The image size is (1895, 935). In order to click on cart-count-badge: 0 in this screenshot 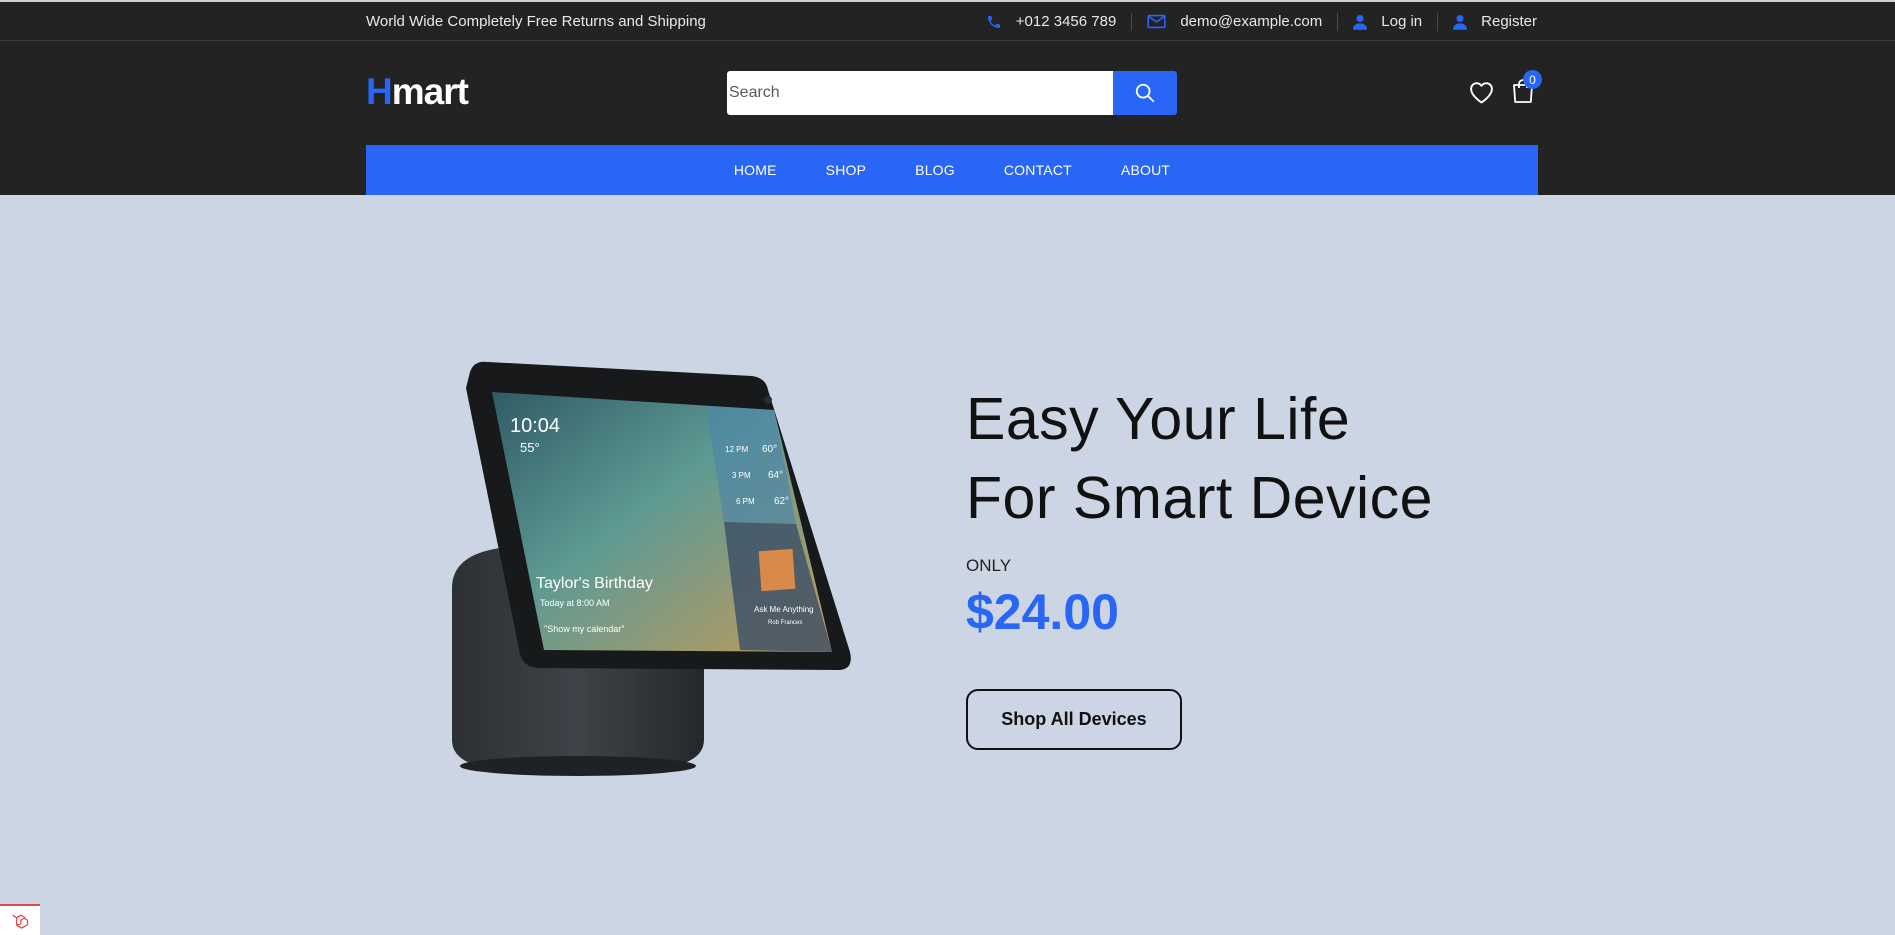, I will do `click(1532, 79)`.